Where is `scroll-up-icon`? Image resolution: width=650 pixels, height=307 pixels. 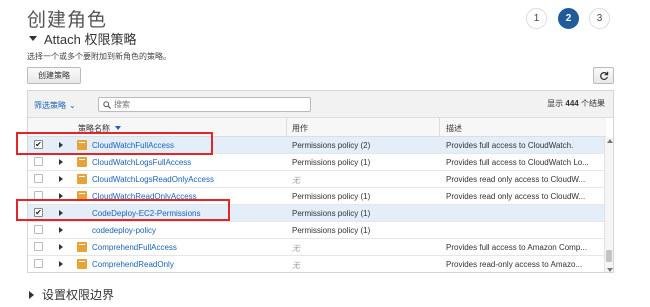 scroll-up-icon is located at coordinates (610, 141).